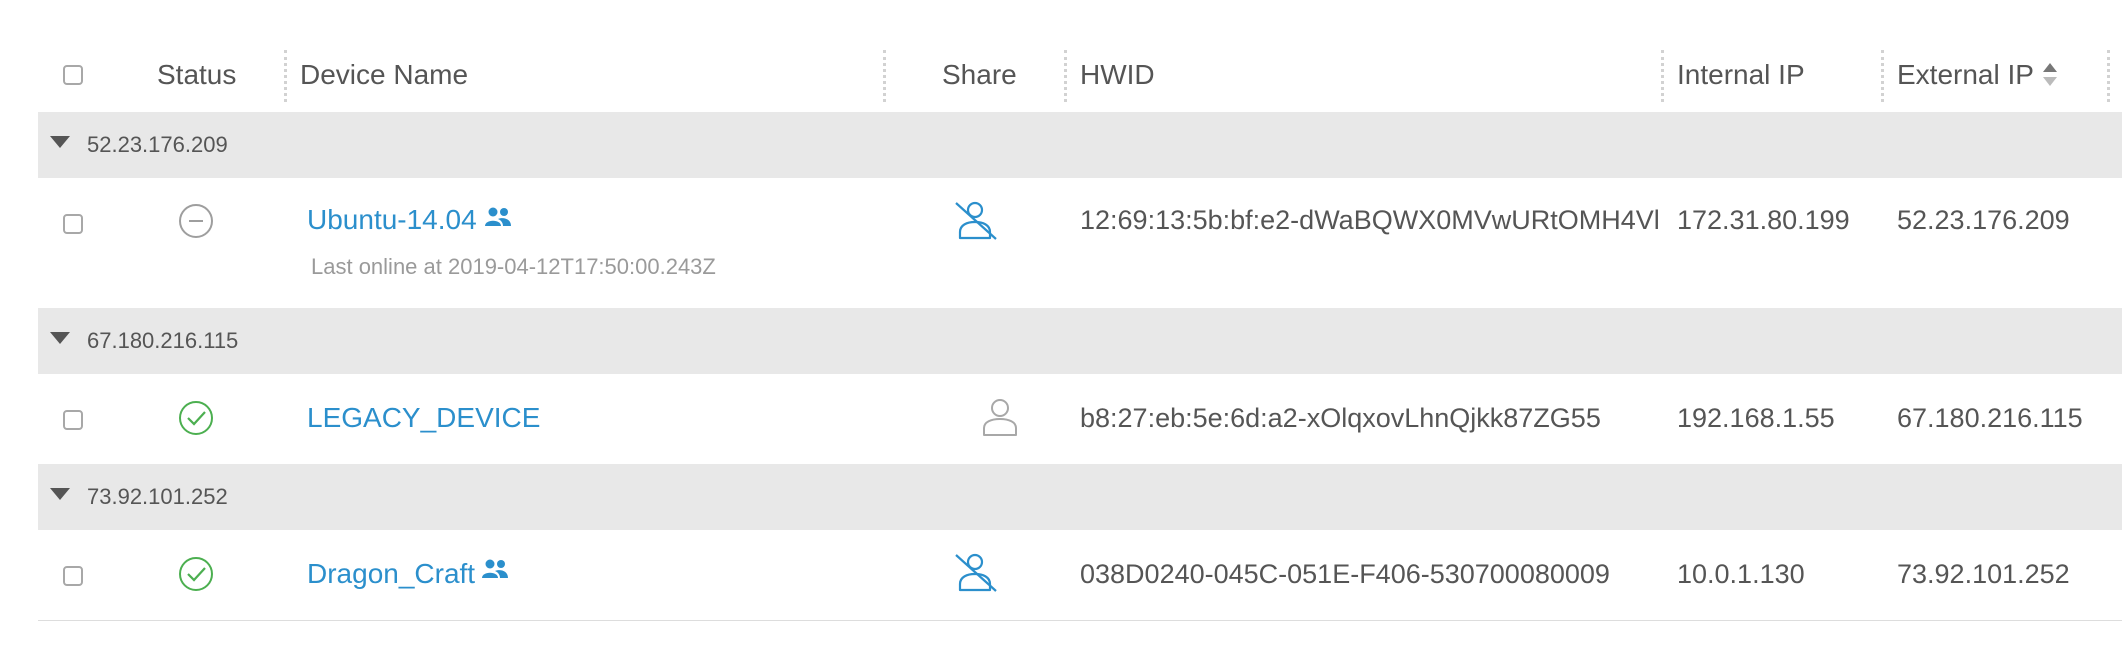 The width and height of the screenshot is (2122, 668). I want to click on external-ip-value: 52.23.176.209, so click(1983, 220).